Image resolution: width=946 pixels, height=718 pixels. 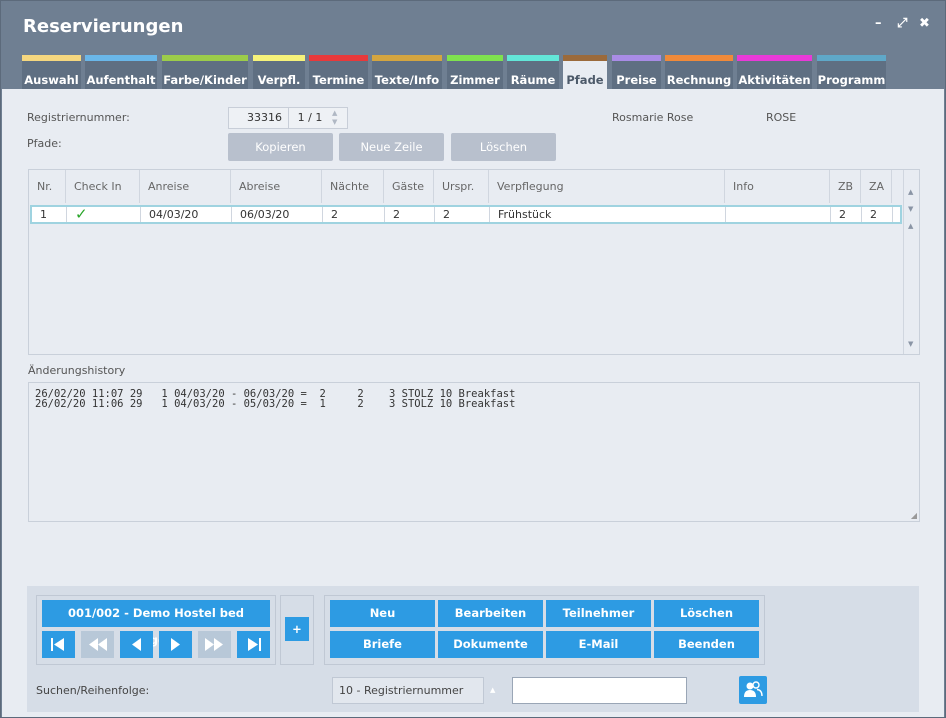 What do you see at coordinates (910, 226) in the screenshot?
I see `scroll-row-up-icon: ▲` at bounding box center [910, 226].